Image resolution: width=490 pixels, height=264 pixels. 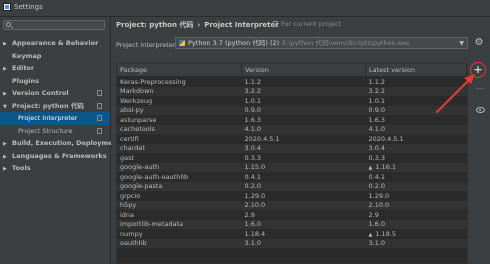 What do you see at coordinates (55, 81) in the screenshot?
I see `sidebar-item: Plugins` at bounding box center [55, 81].